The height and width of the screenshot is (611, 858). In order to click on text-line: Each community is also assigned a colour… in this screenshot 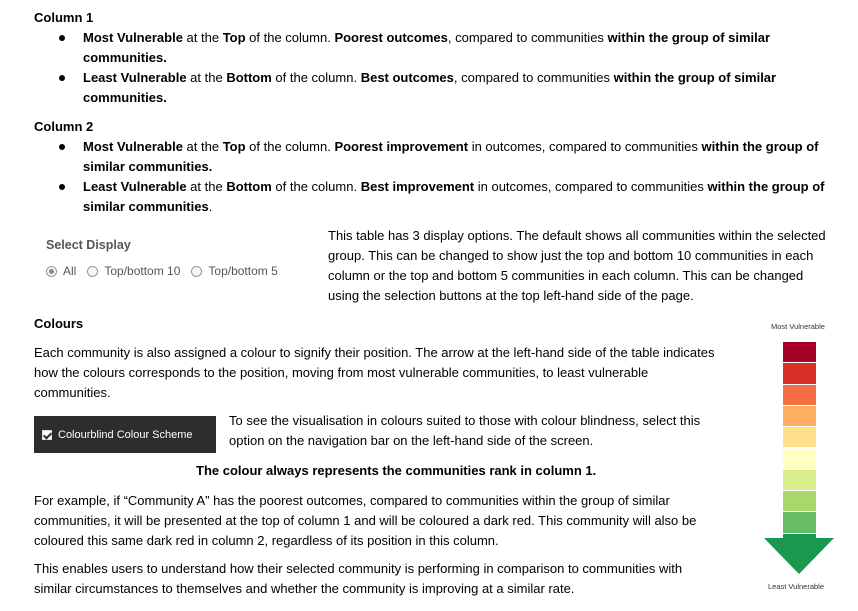, I will do `click(374, 352)`.